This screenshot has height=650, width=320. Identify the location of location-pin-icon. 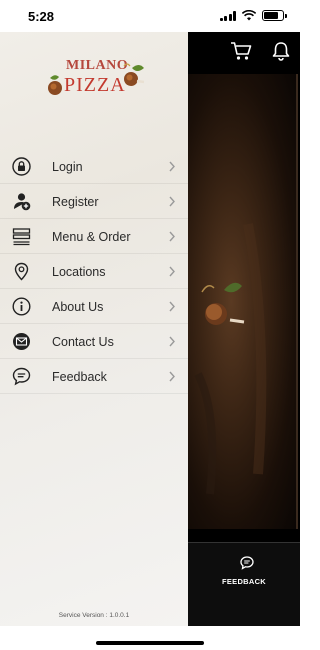
(21, 271).